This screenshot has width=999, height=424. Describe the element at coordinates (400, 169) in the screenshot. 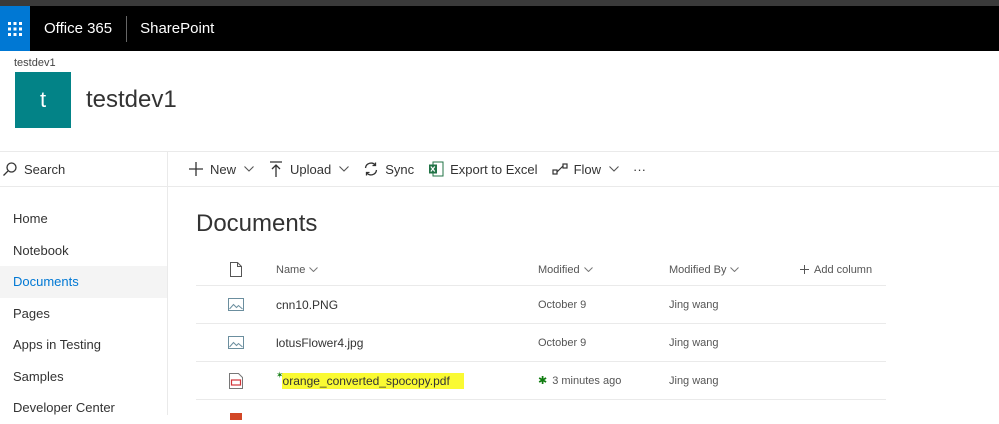

I see `sync-label: Sync` at that location.